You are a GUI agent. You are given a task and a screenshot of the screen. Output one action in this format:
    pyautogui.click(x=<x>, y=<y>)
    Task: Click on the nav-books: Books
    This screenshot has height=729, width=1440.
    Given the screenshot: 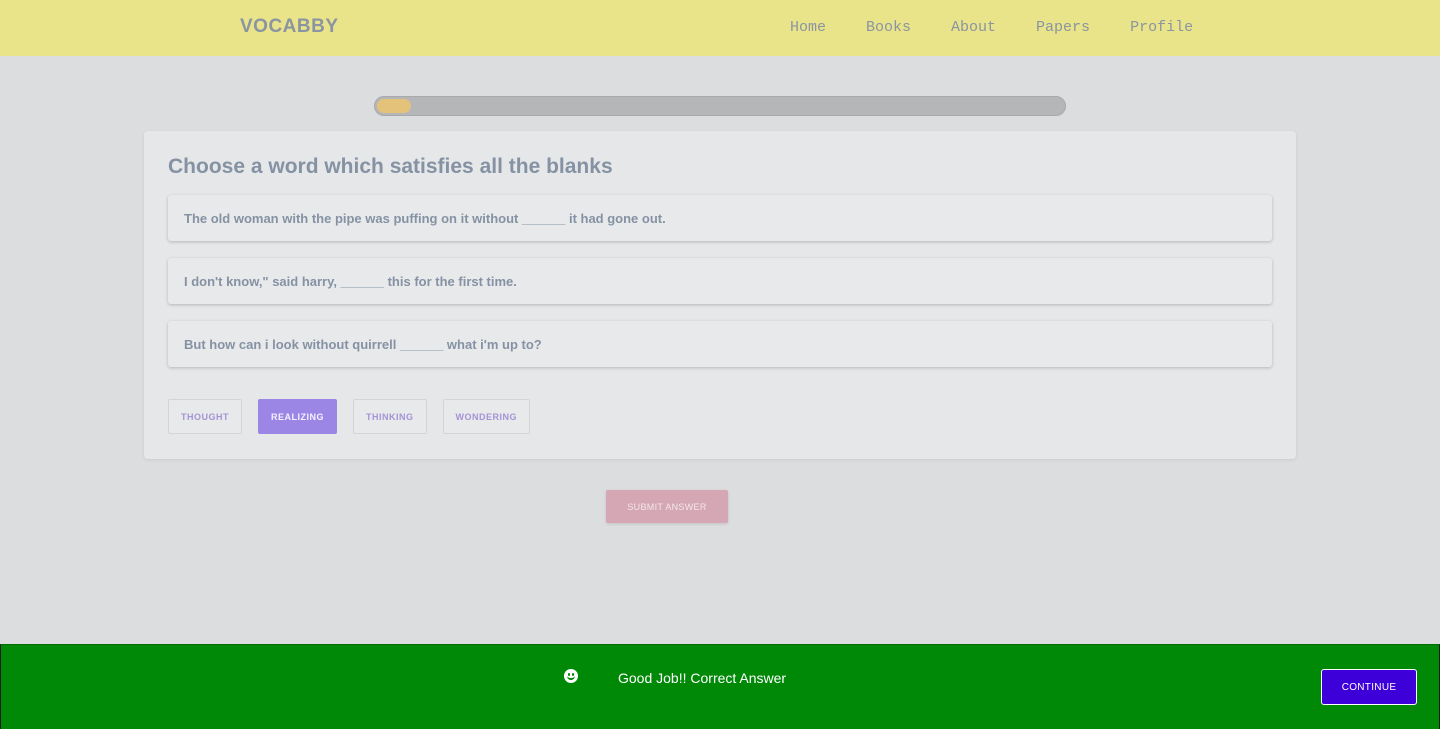 What is the action you would take?
    pyautogui.click(x=888, y=27)
    